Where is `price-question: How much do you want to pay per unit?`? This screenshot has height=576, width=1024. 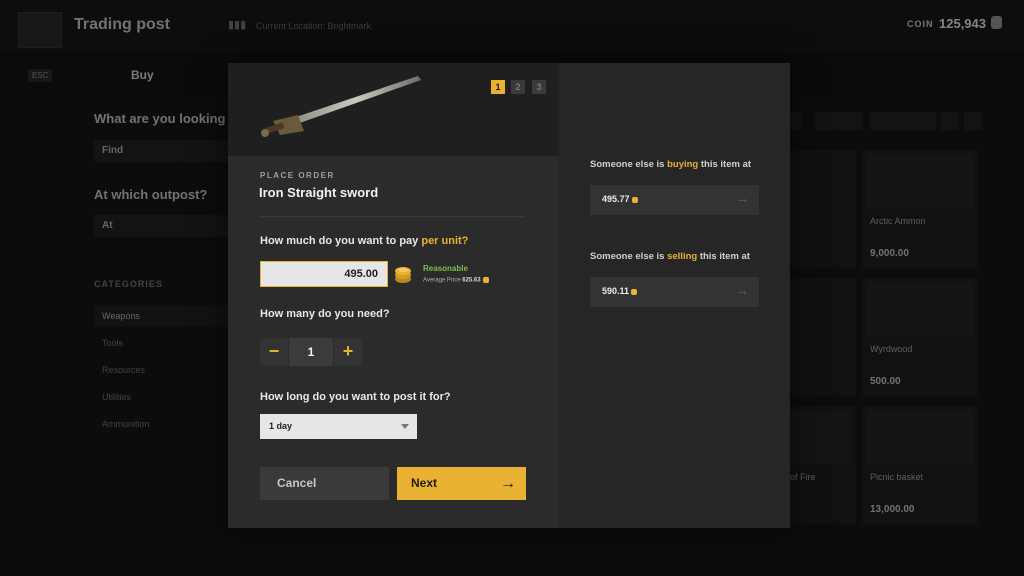
price-question: How much do you want to pay per unit? is located at coordinates (364, 241).